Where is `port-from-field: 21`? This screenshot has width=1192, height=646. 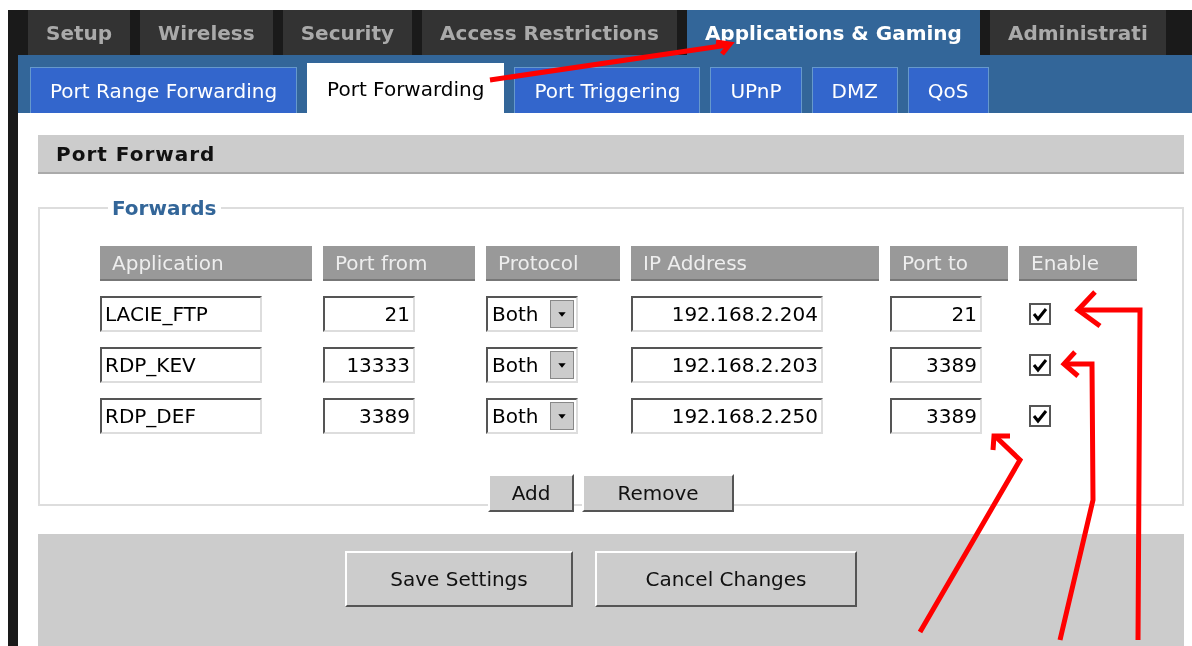 port-from-field: 21 is located at coordinates (369, 314).